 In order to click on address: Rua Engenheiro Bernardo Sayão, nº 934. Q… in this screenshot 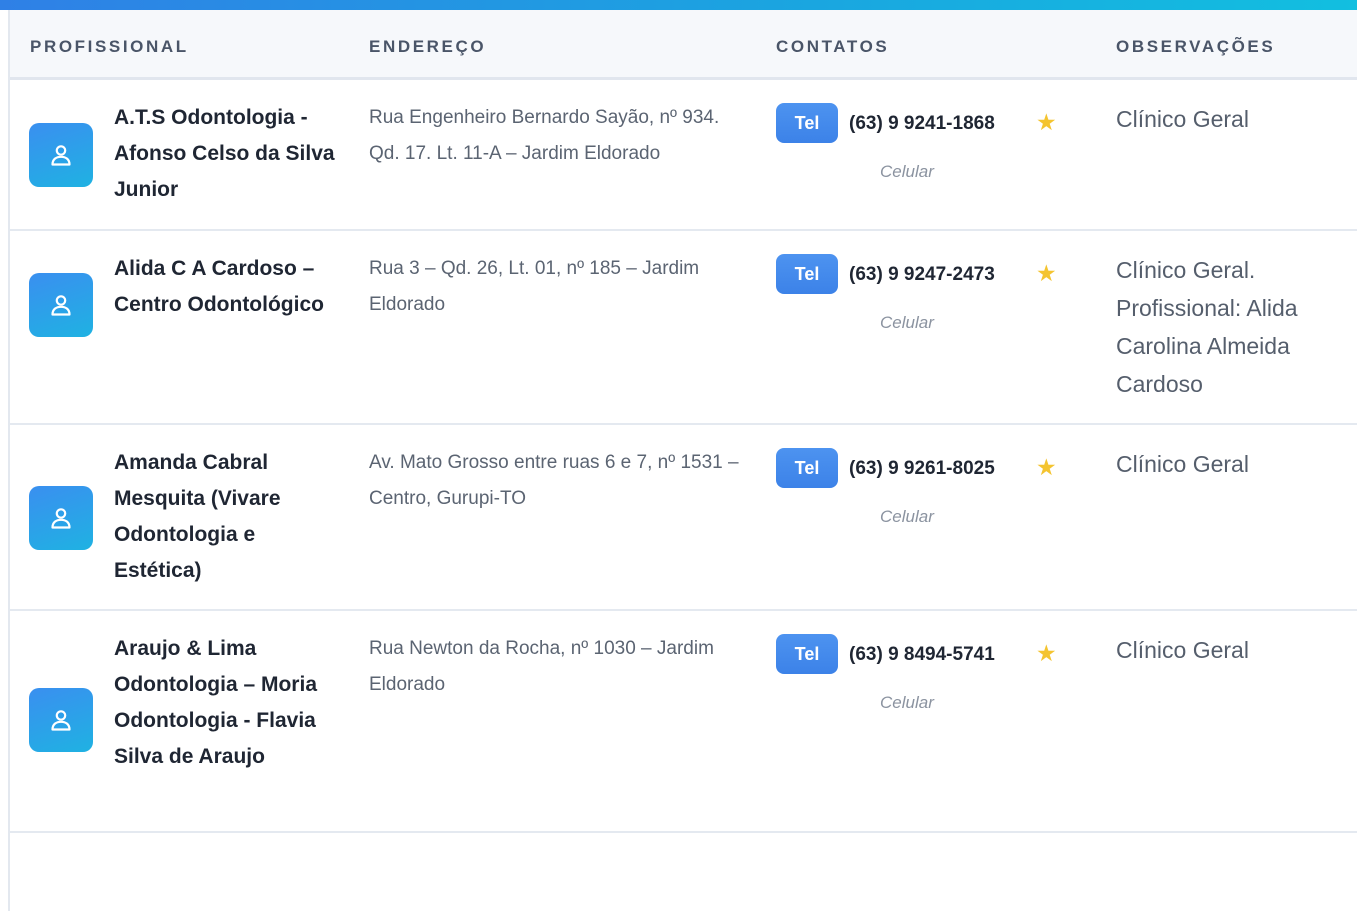, I will do `click(544, 135)`.